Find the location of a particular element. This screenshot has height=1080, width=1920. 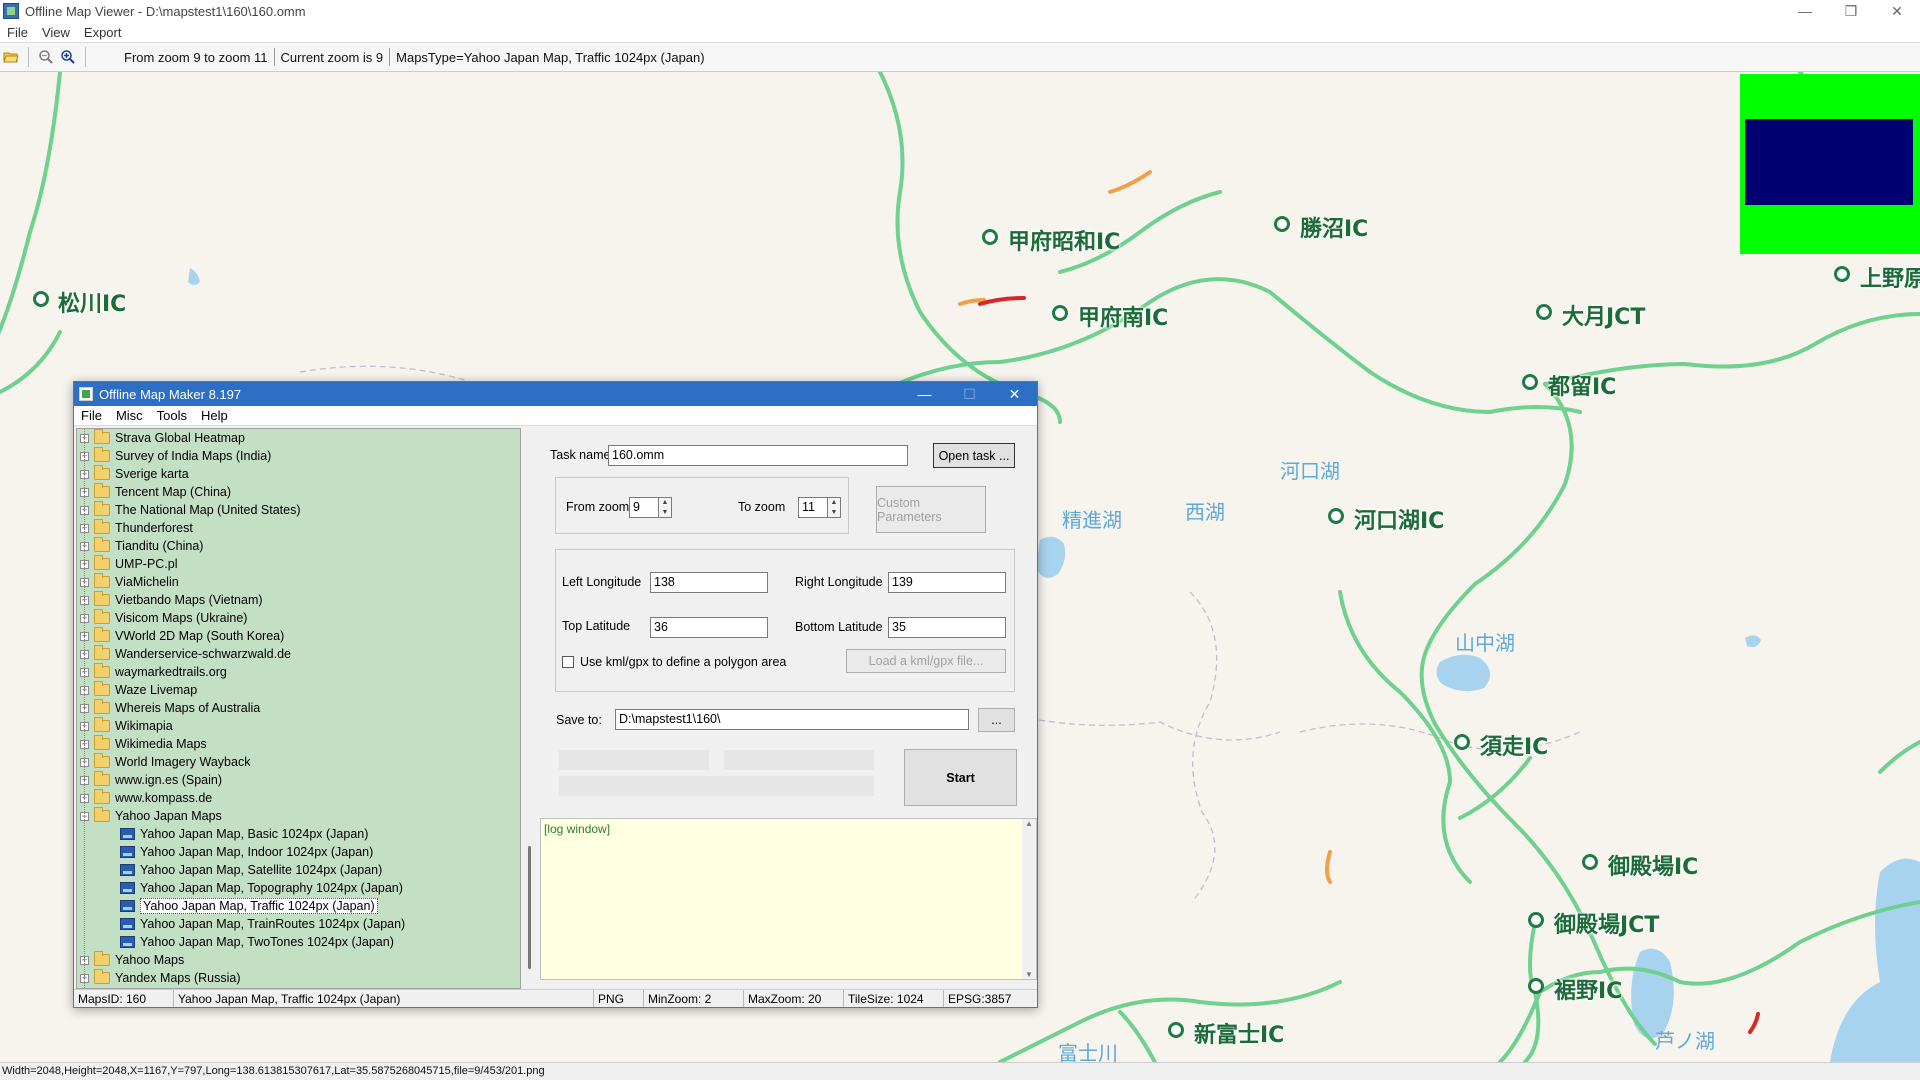

menu-export: Export is located at coordinates (103, 32).